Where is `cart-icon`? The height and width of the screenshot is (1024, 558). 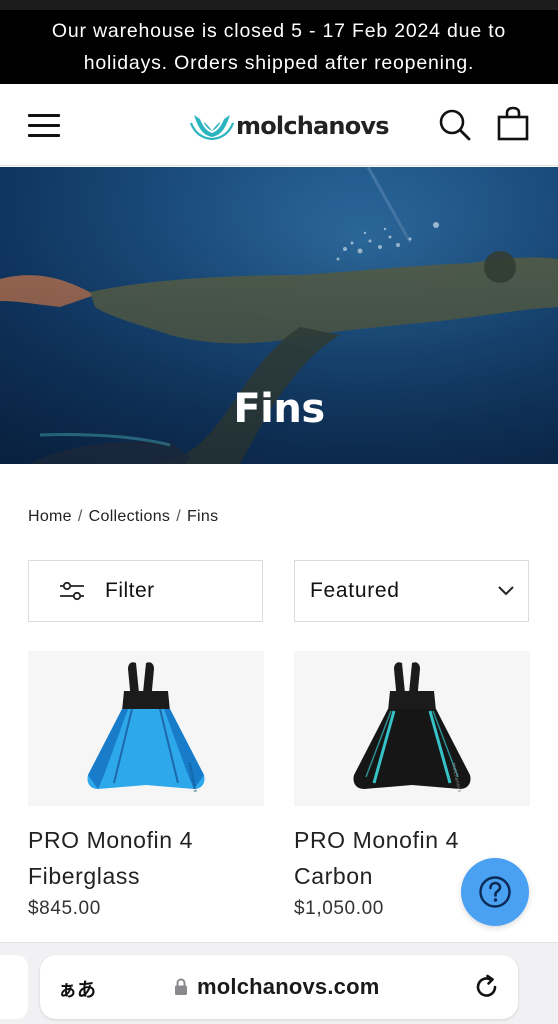
cart-icon is located at coordinates (513, 123).